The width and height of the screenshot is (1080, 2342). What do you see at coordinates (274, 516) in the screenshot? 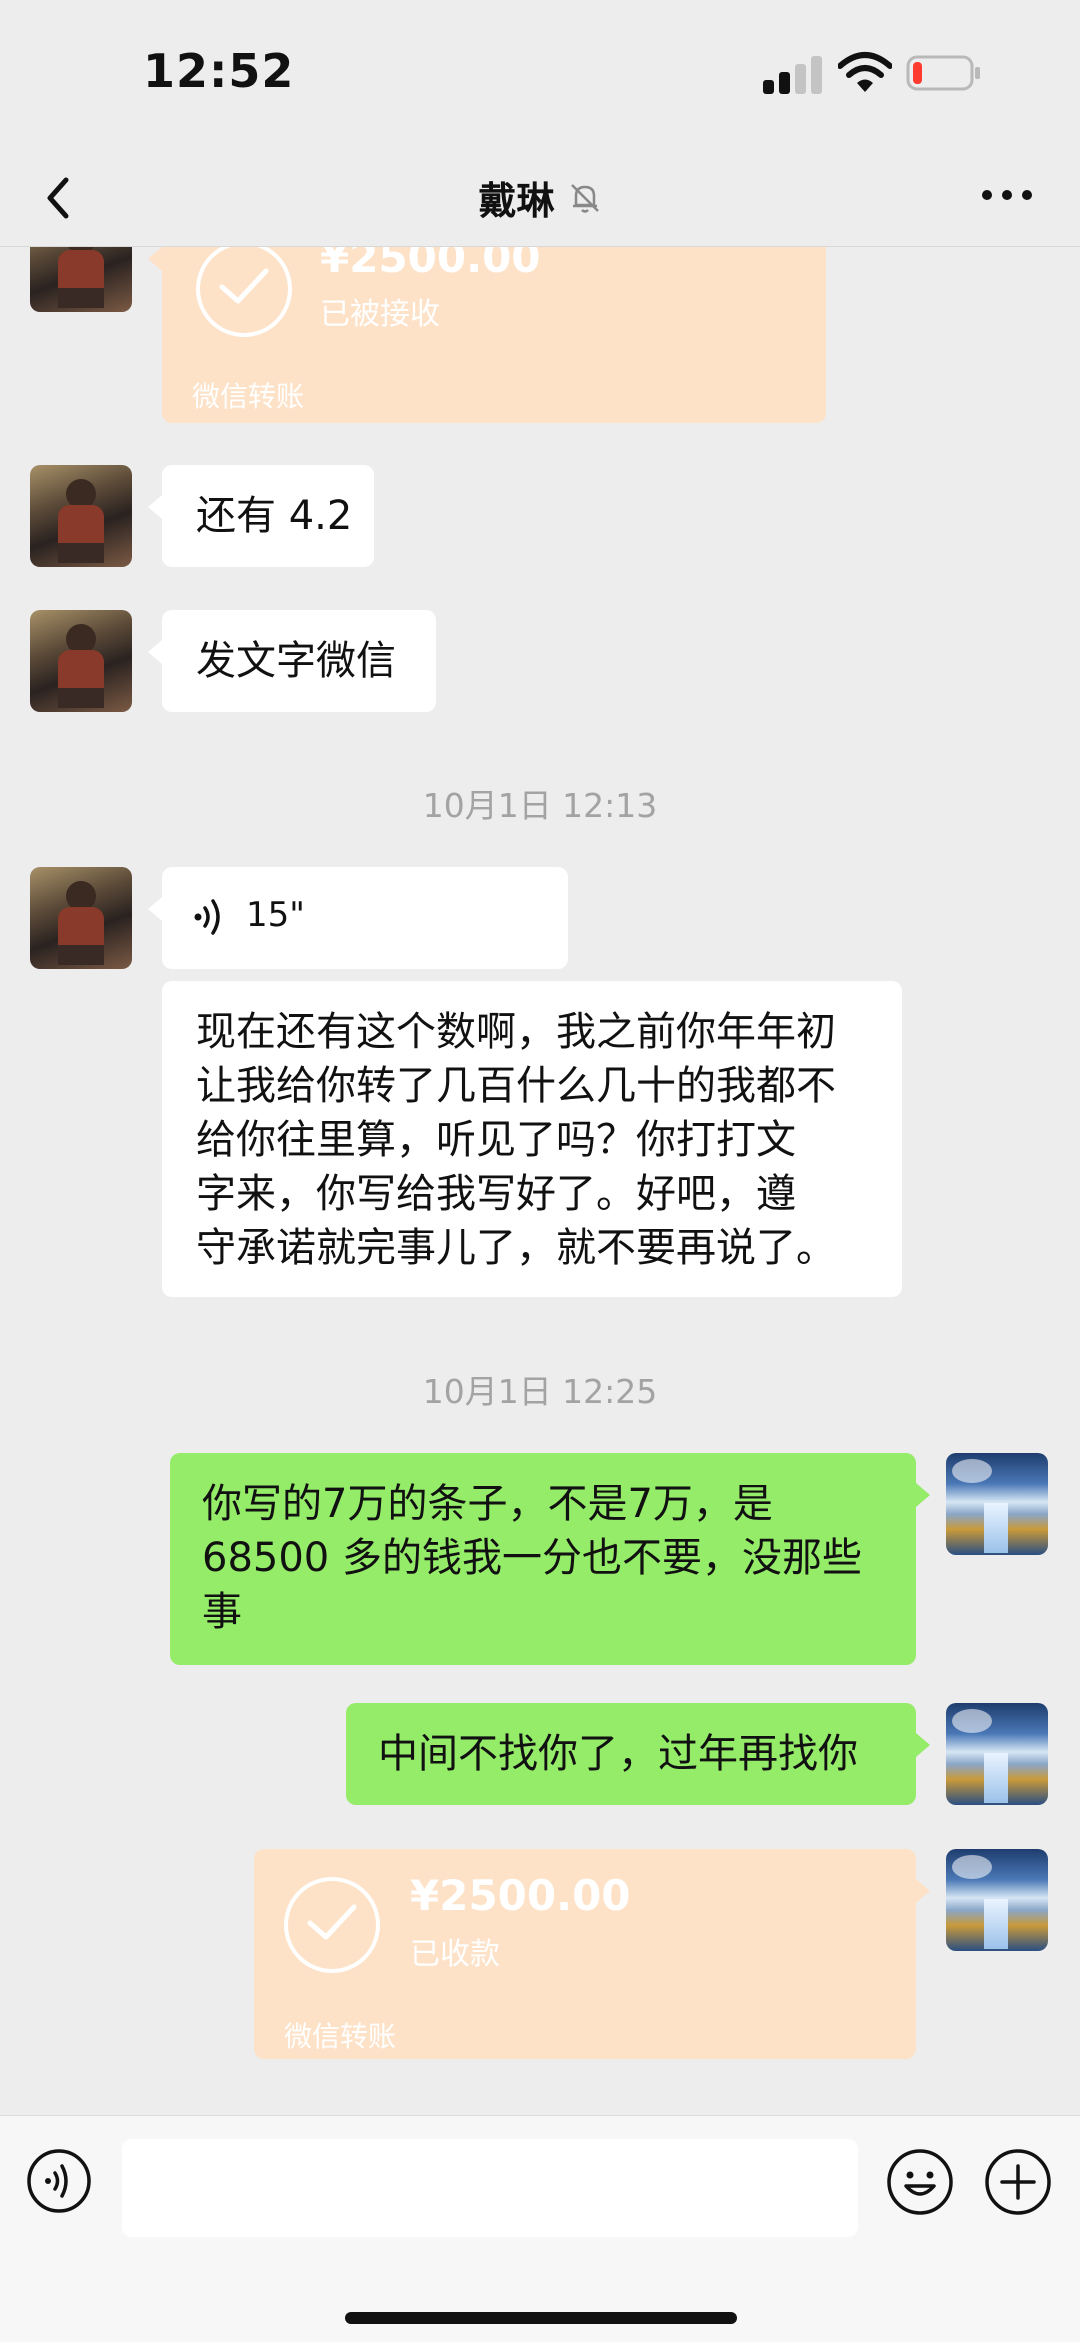
I see `message-text: 还有 4.2` at bounding box center [274, 516].